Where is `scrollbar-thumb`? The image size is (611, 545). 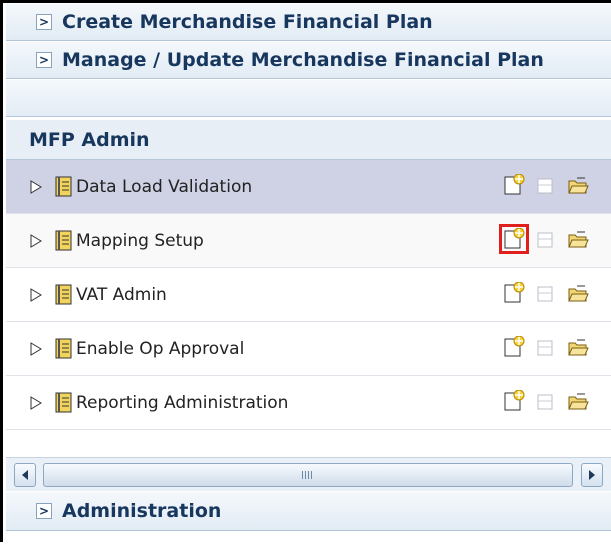
scrollbar-thumb is located at coordinates (308, 475).